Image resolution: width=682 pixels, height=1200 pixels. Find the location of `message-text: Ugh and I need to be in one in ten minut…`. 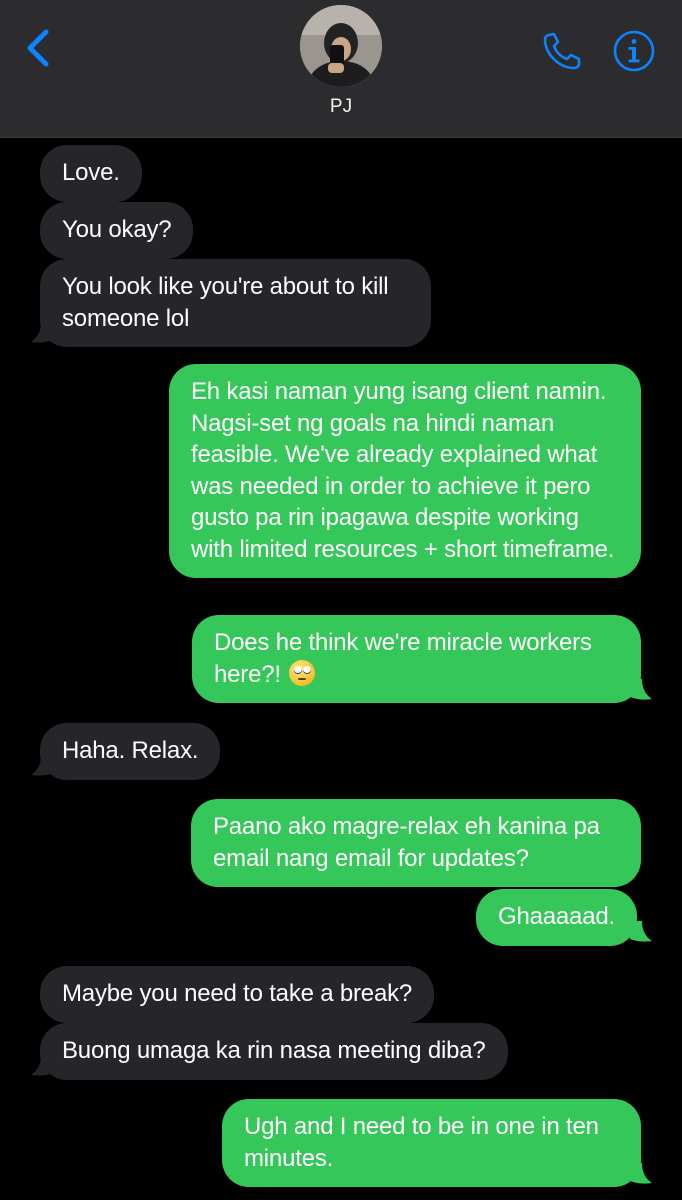

message-text: Ugh and I need to be in one in ten minut… is located at coordinates (421, 1142).